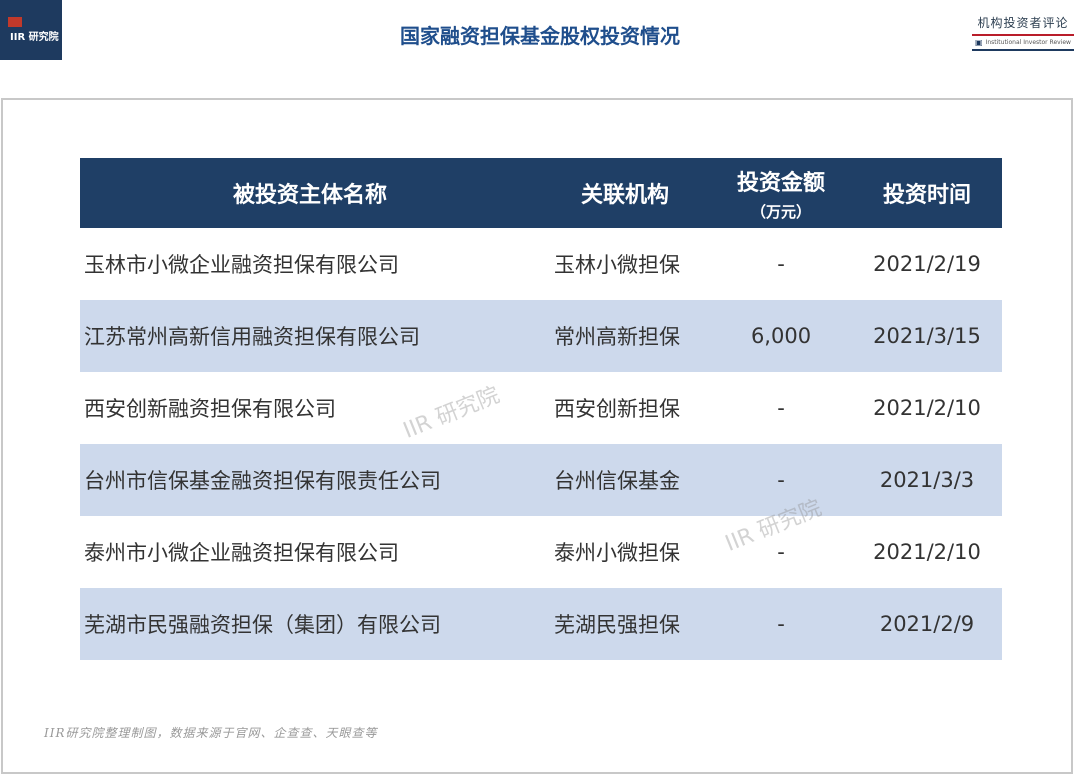 This screenshot has height=780, width=1080. I want to click on cell-assoc: 台州信保基金, so click(625, 480).